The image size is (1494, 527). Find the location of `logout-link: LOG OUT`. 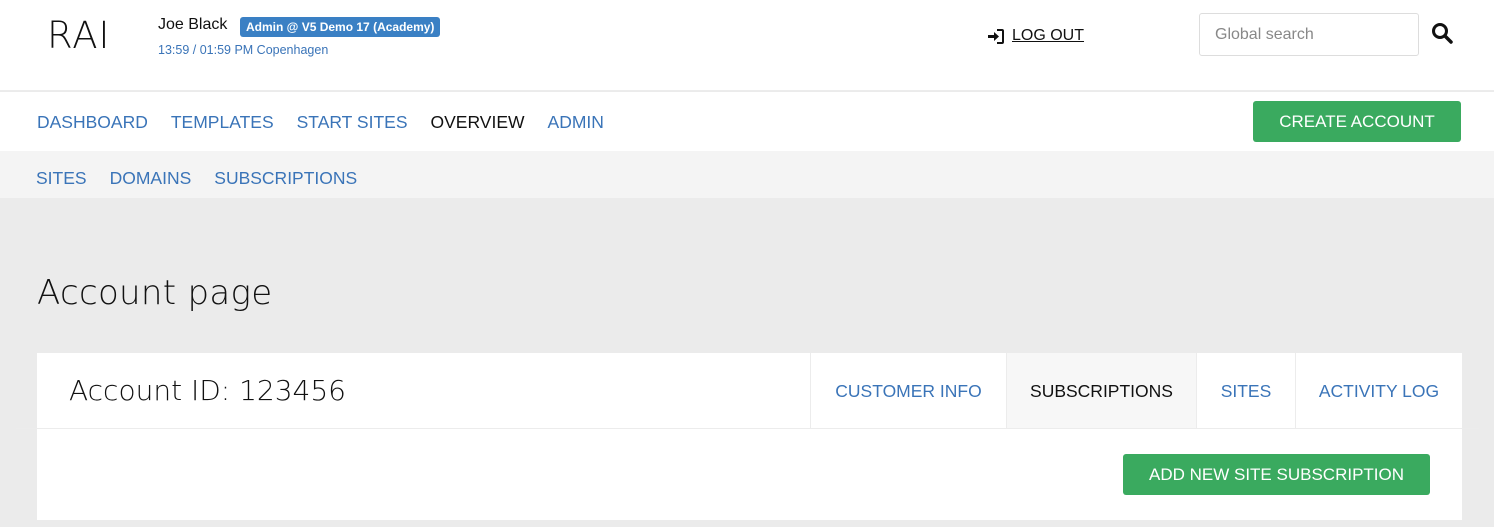

logout-link: LOG OUT is located at coordinates (1035, 36).